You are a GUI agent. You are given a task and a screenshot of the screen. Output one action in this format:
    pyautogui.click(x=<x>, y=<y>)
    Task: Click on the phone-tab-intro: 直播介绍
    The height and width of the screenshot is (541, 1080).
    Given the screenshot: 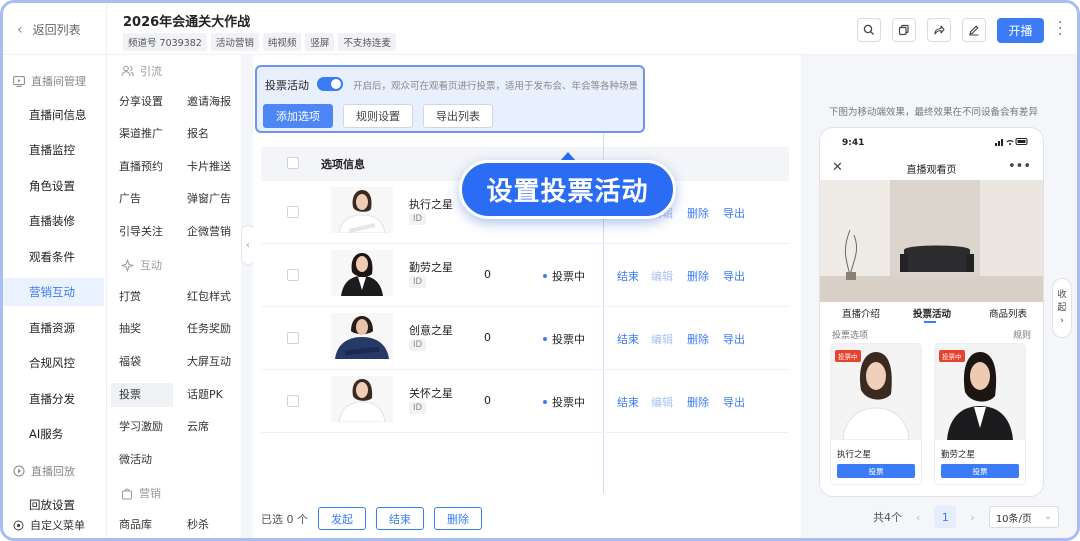 What is the action you would take?
    pyautogui.click(x=861, y=313)
    